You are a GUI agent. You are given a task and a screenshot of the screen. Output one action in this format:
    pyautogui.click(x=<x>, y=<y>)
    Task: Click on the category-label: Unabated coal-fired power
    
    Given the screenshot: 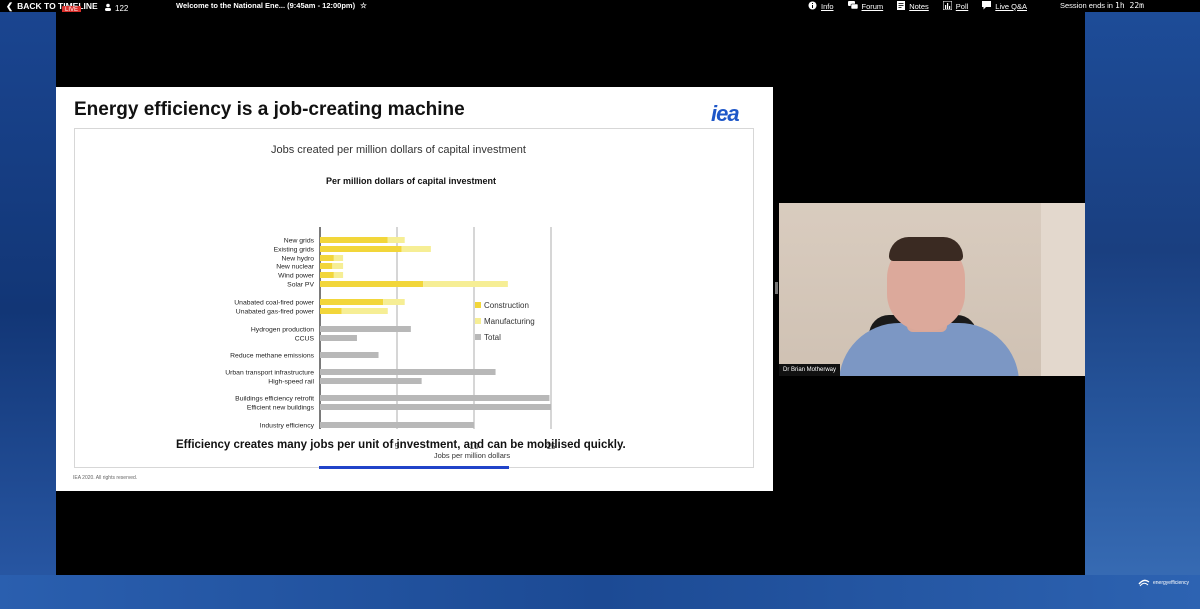 What is the action you would take?
    pyautogui.click(x=274, y=303)
    